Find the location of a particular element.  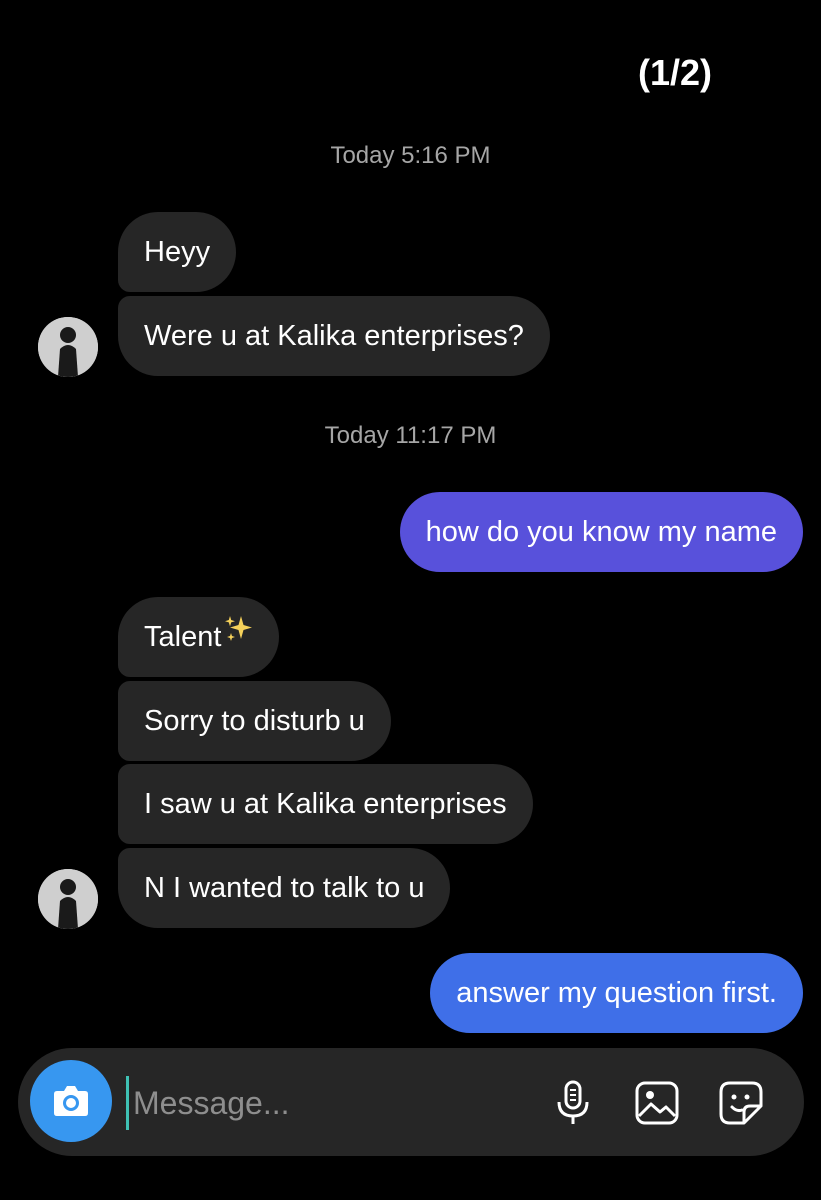

message-bubble-incoming: Talent is located at coordinates (199, 636).